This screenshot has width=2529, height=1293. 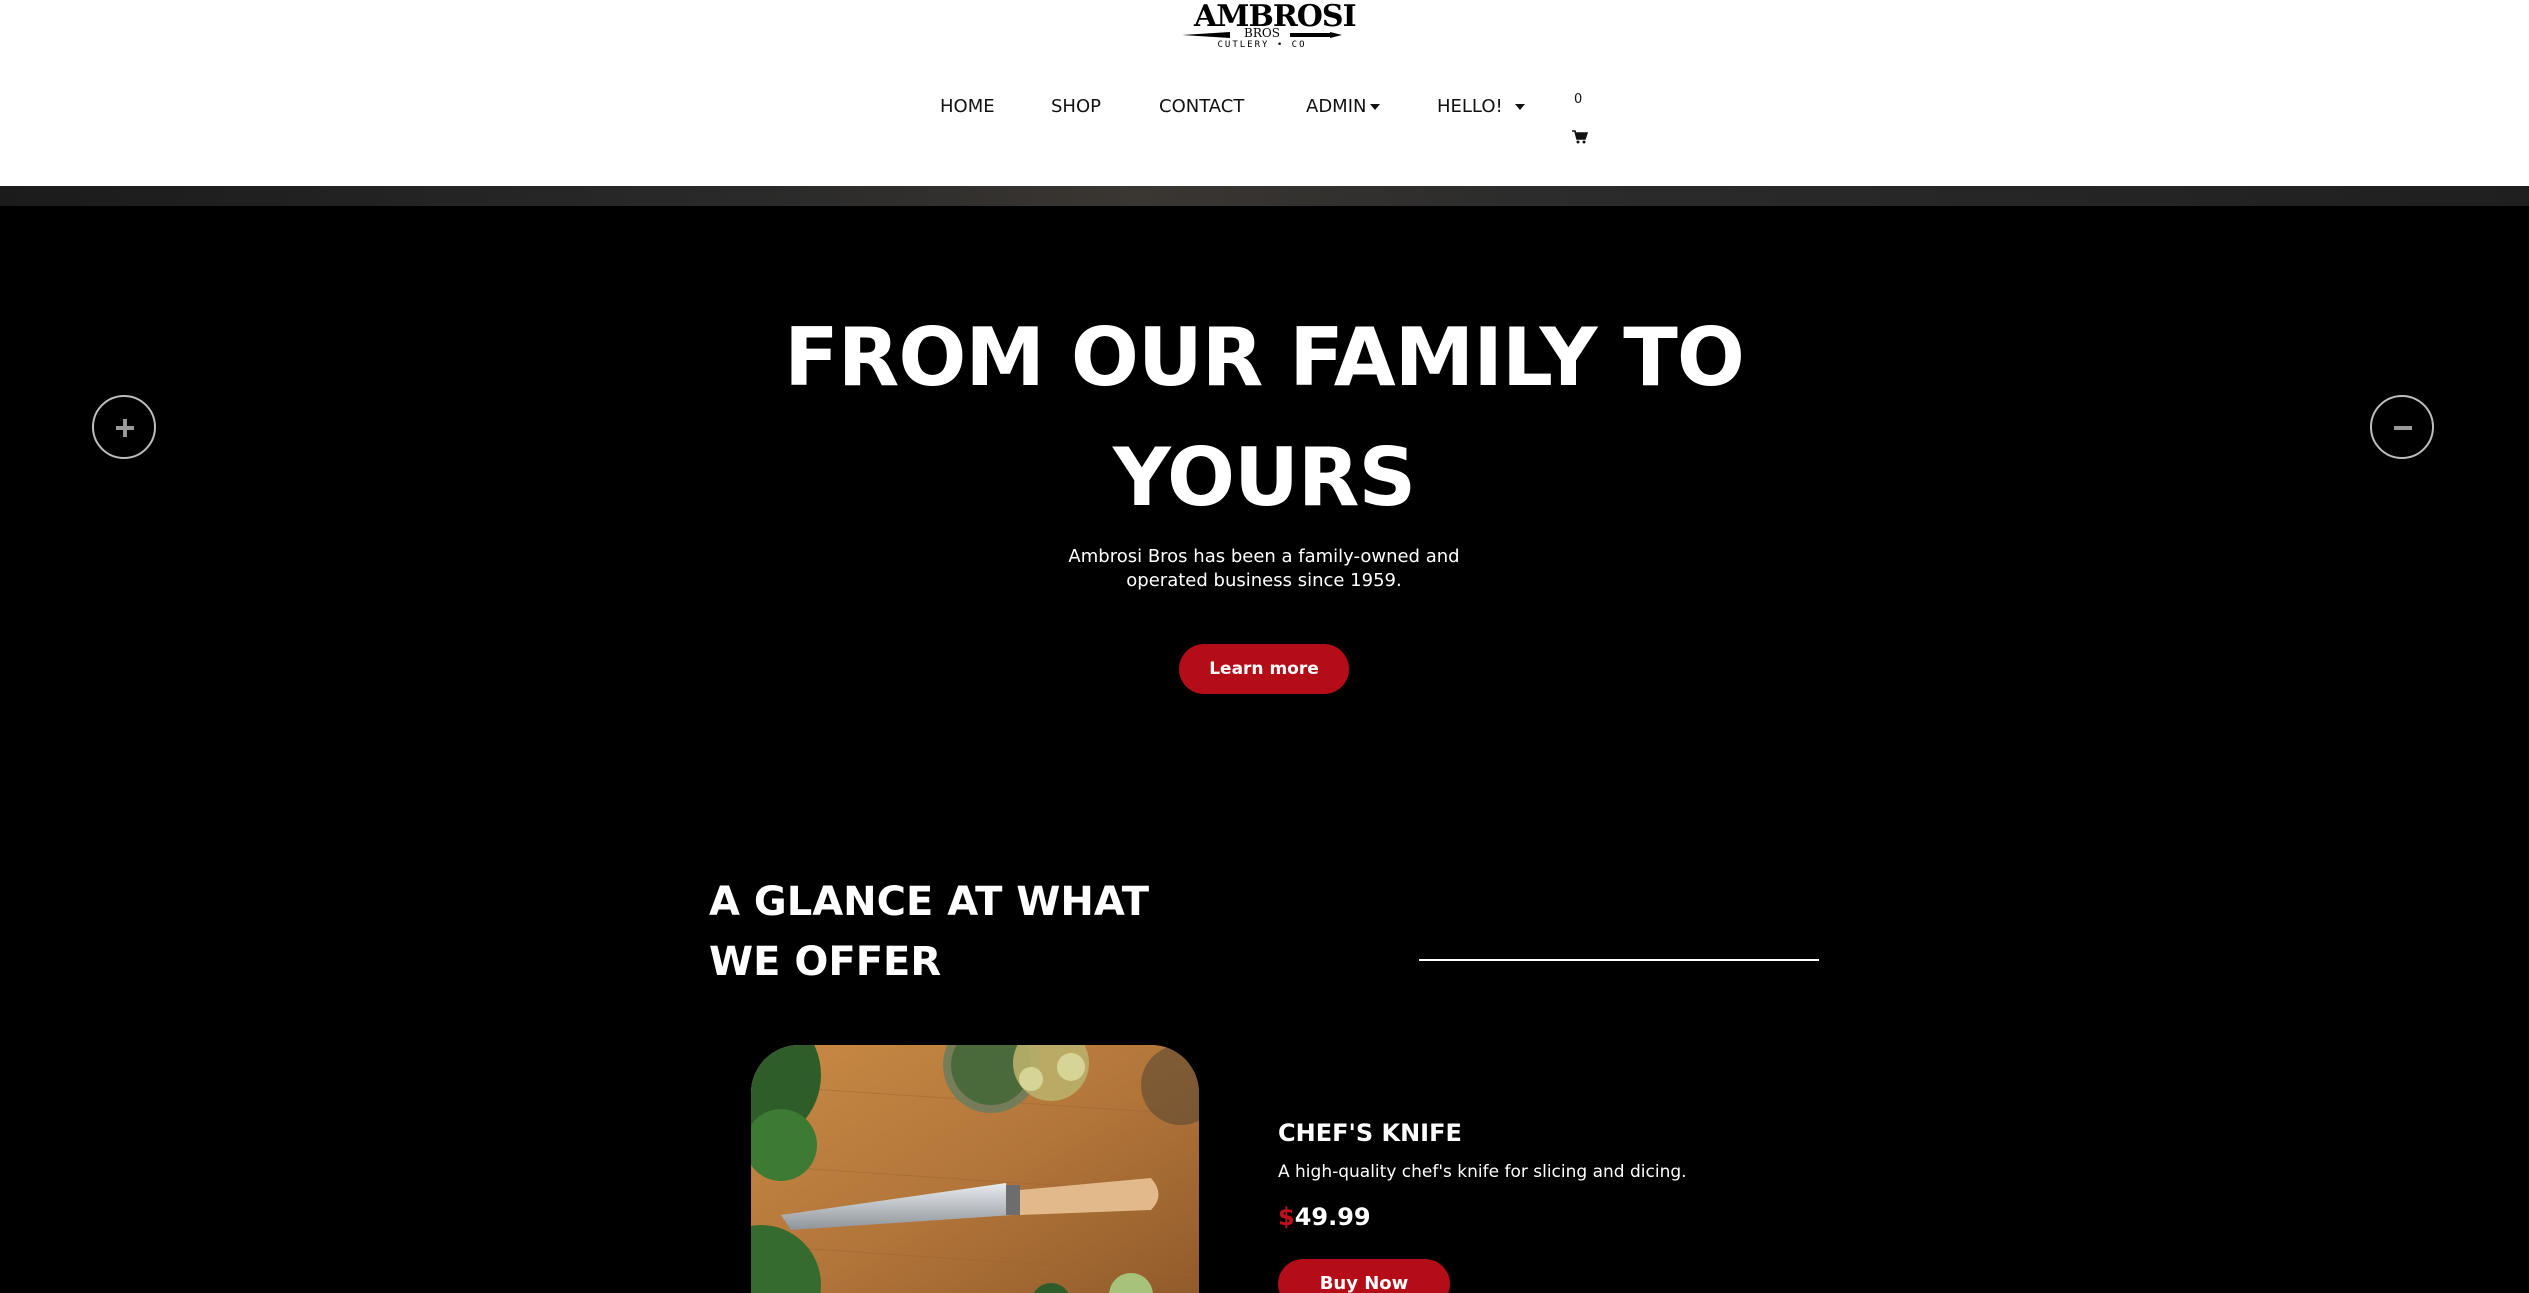 What do you see at coordinates (124, 427) in the screenshot?
I see `carousel-prev-button` at bounding box center [124, 427].